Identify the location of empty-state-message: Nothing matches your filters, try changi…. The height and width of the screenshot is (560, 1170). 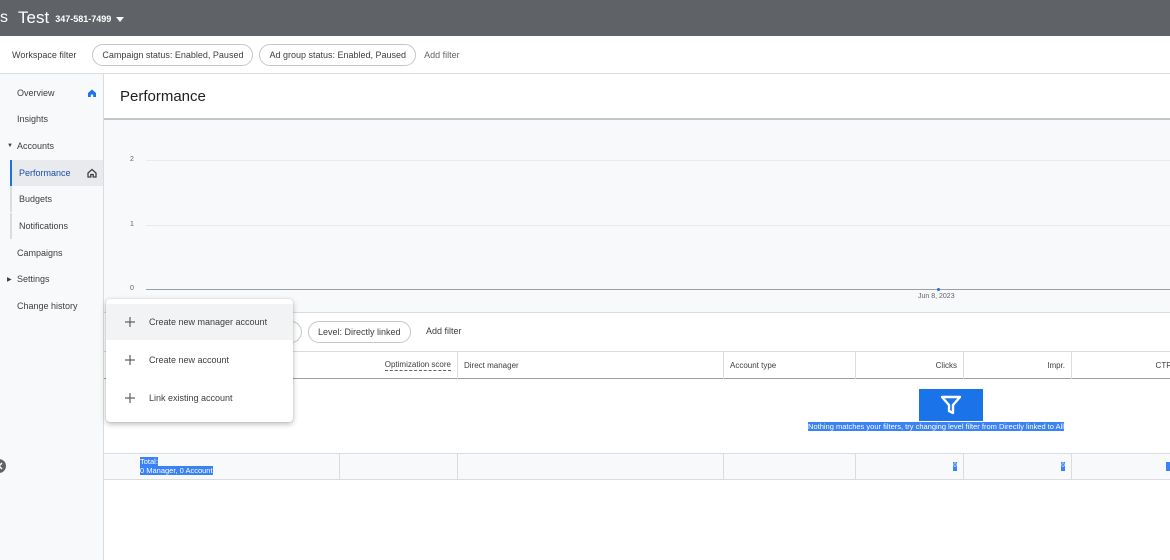
(936, 426).